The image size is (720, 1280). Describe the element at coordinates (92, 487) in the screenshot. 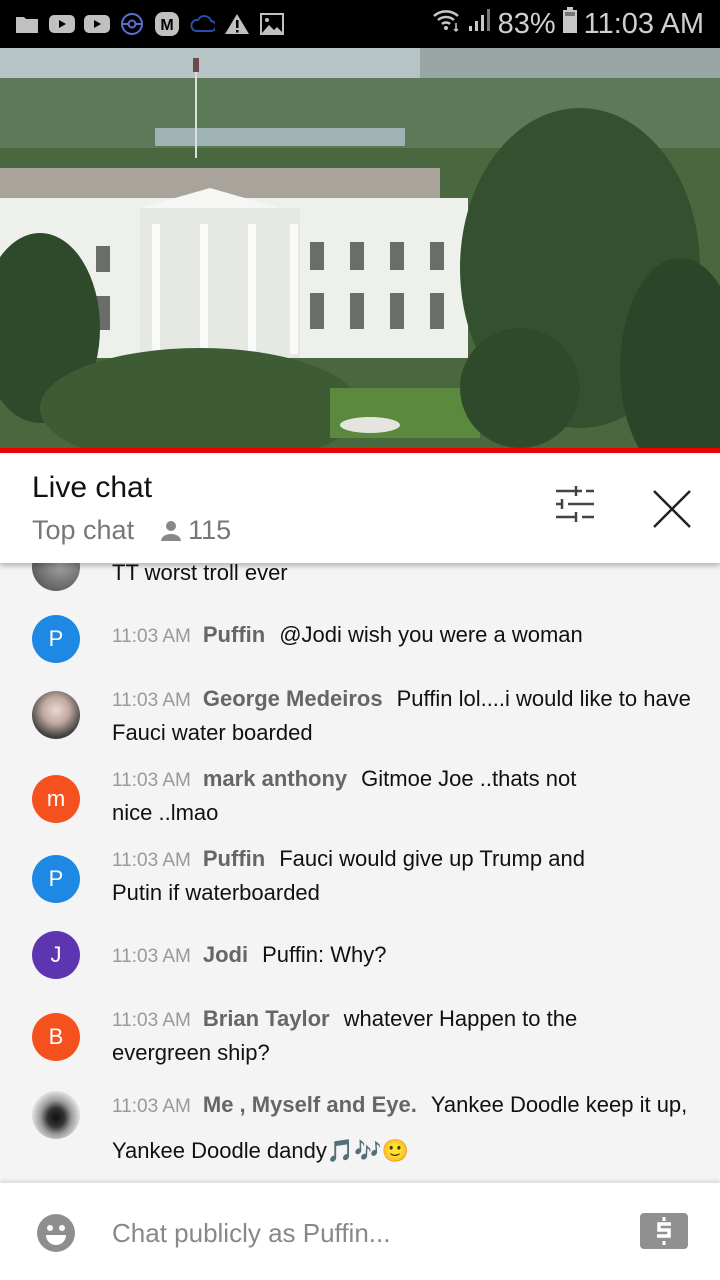

I see `chat-title: Live chat` at that location.